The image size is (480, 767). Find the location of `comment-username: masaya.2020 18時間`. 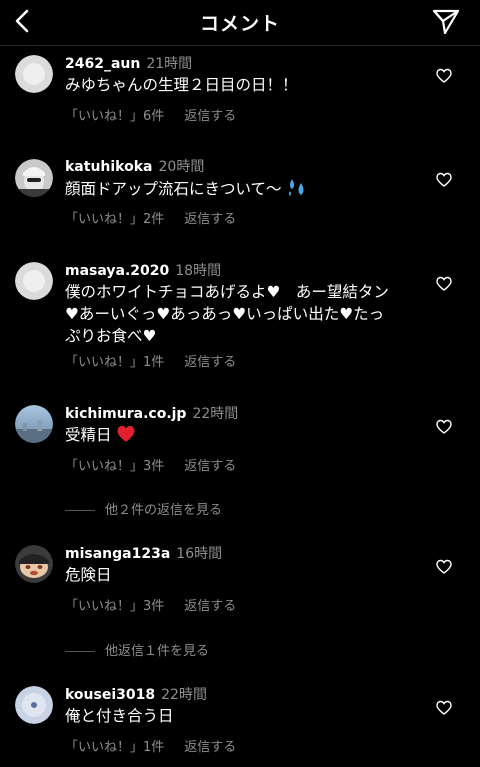

comment-username: masaya.2020 18時間 is located at coordinates (143, 270).